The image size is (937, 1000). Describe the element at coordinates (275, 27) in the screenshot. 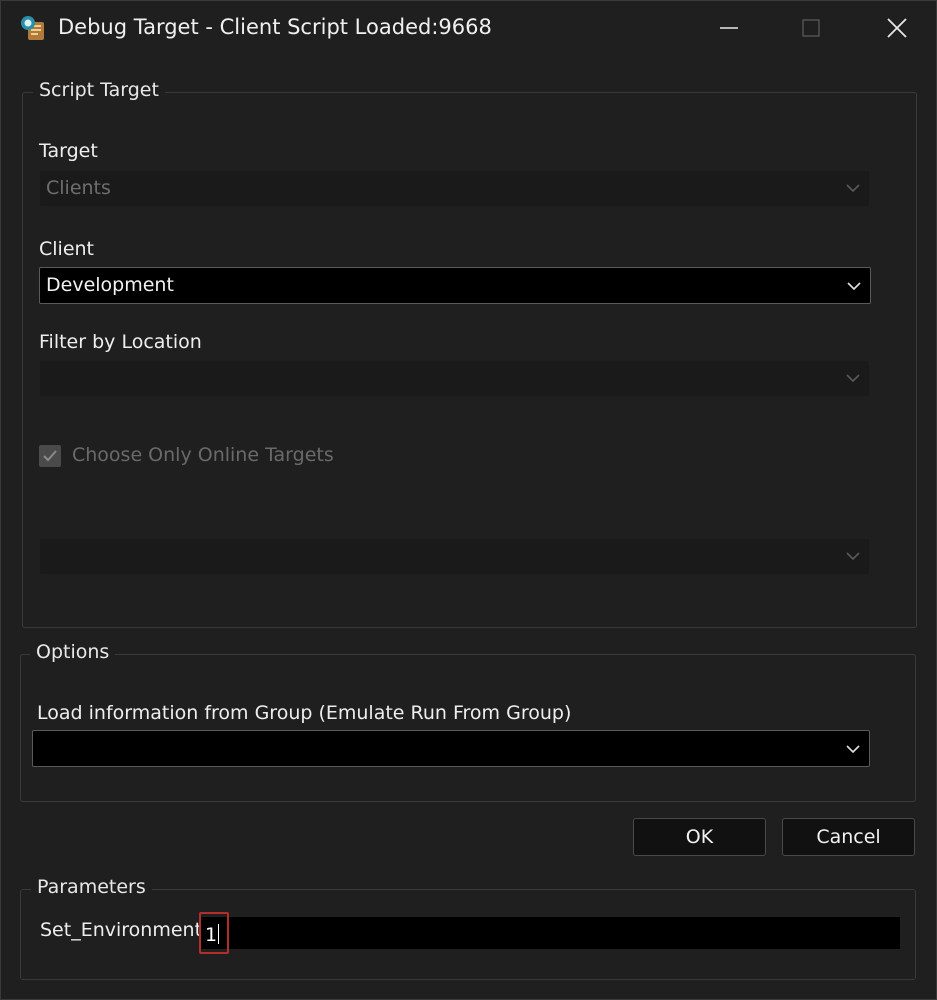

I see `window-title: Debug Target - Client Script Loaded:9668` at that location.